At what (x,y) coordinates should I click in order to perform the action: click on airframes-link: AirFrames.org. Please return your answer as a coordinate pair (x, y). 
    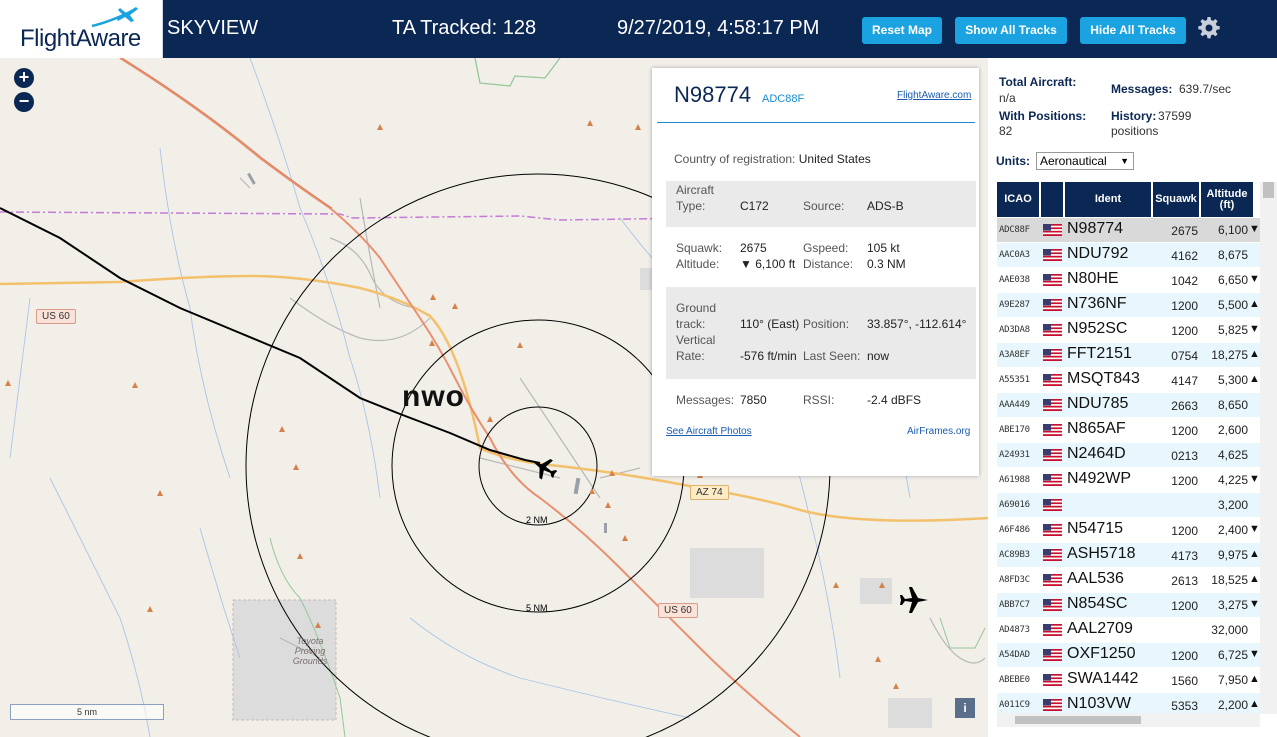
    Looking at the image, I should click on (938, 431).